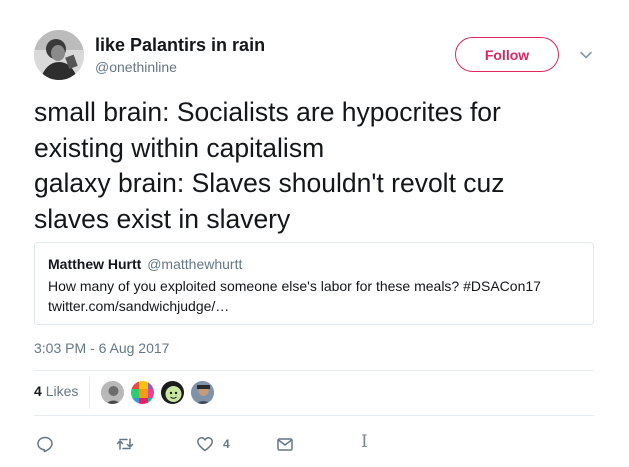 This screenshot has height=467, width=629. I want to click on follow-button: Follow, so click(507, 54).